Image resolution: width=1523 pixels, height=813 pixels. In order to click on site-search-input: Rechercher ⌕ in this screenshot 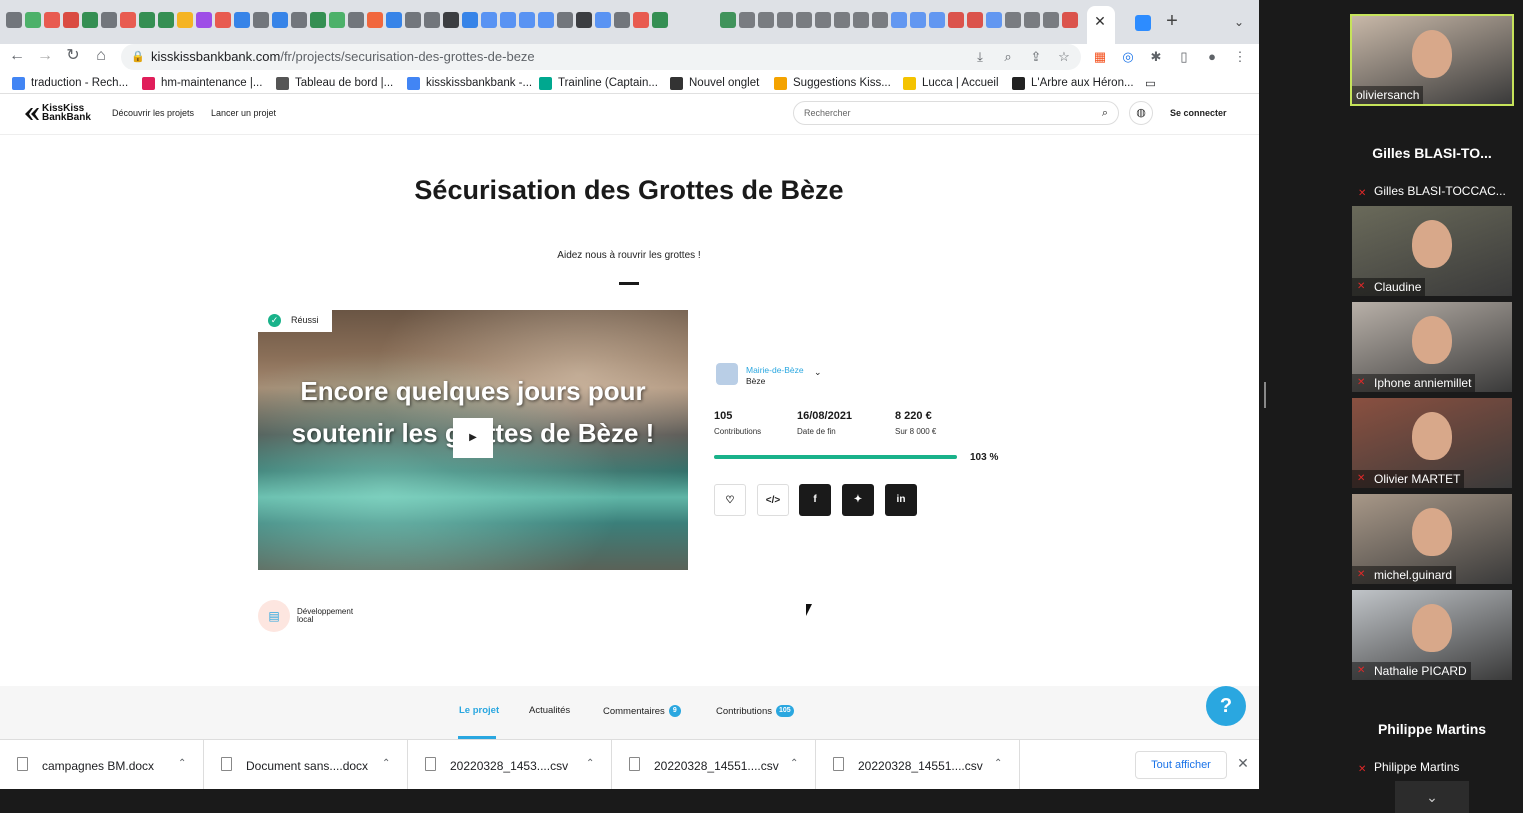, I will do `click(956, 113)`.